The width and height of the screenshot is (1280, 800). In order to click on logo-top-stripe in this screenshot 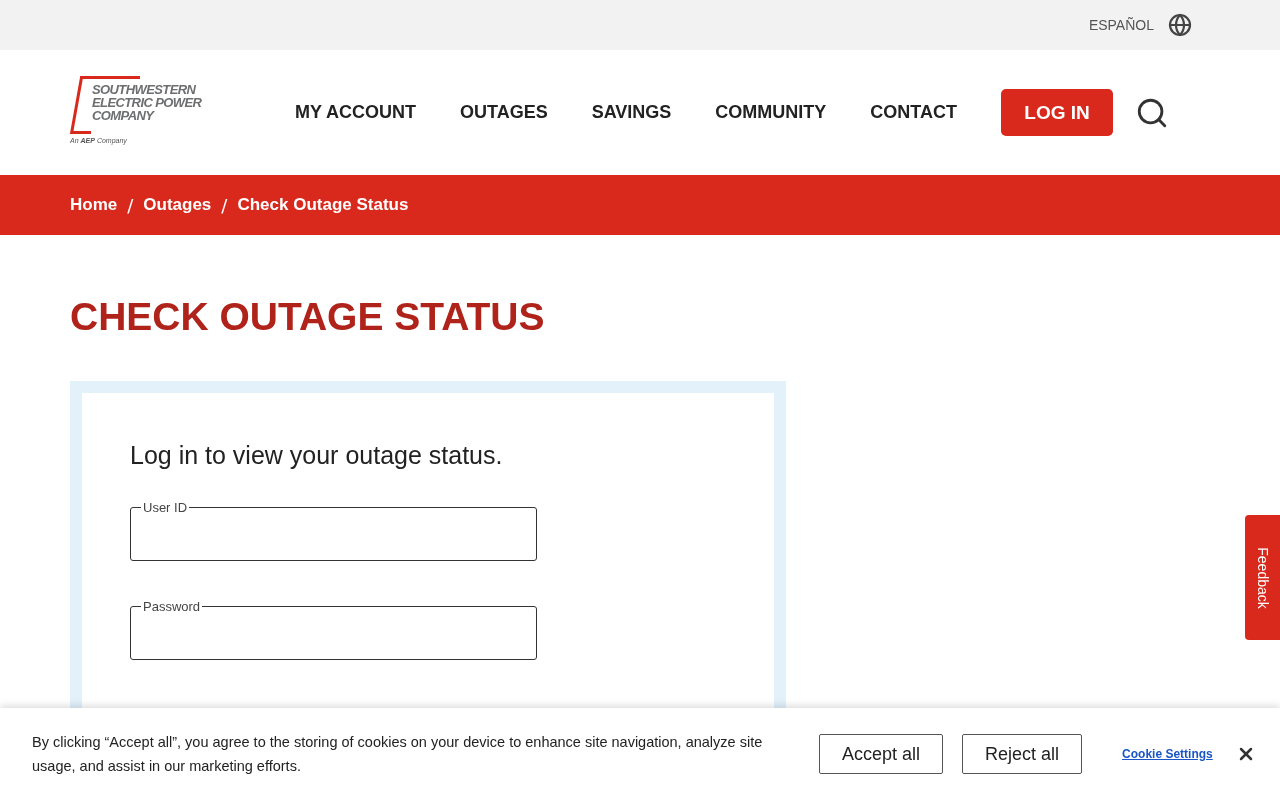, I will do `click(110, 77)`.